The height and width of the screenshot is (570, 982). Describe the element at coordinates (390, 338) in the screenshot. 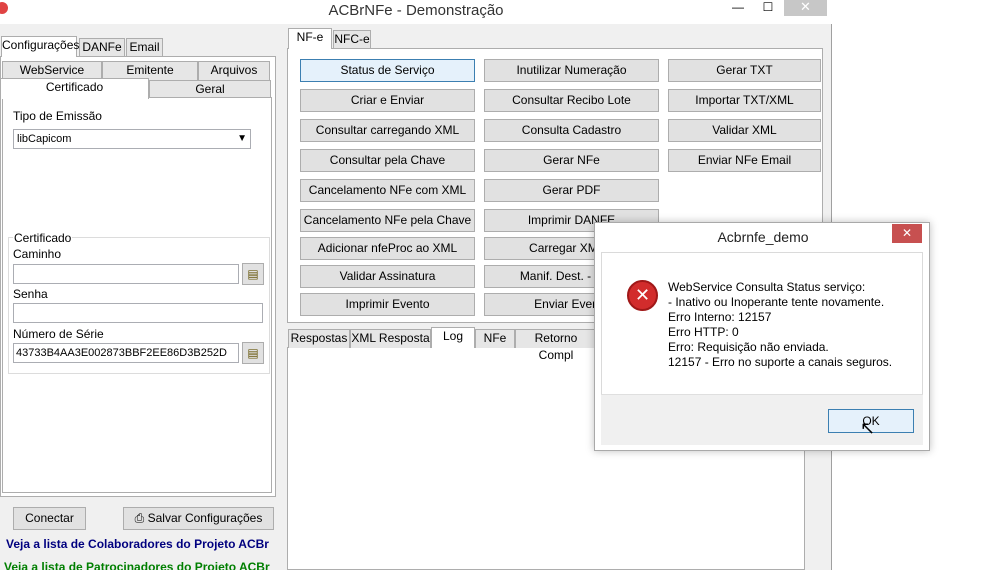

I see `tab-xml-resposta: XML Resposta` at that location.